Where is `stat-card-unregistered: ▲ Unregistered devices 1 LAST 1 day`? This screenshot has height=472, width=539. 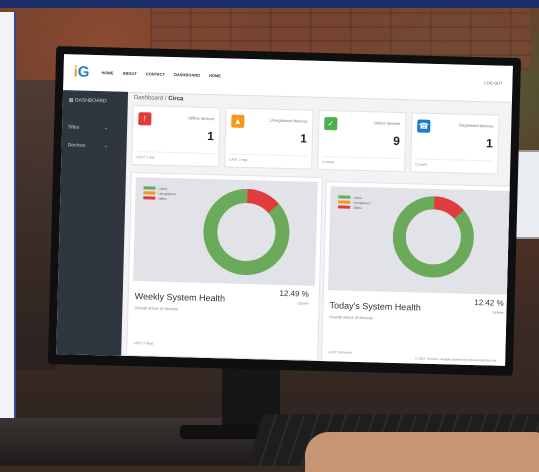 stat-card-unregistered: ▲ Unregistered devices 1 LAST 1 day is located at coordinates (269, 138).